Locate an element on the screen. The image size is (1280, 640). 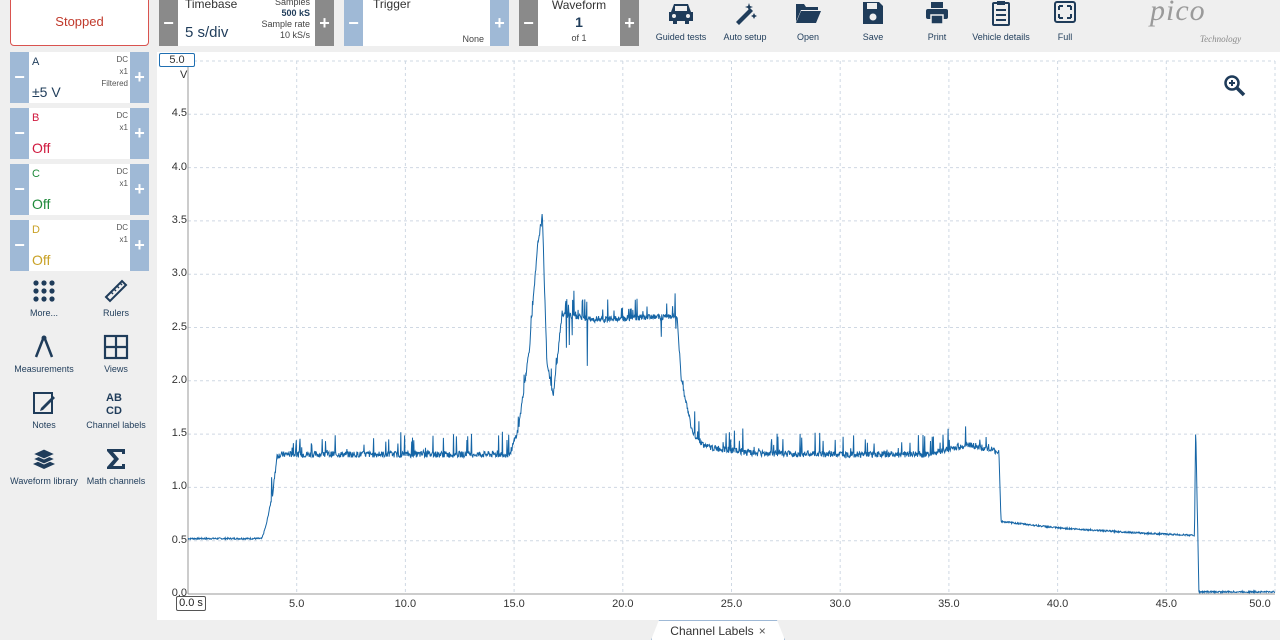
folder-open-icon is located at coordinates (808, 13).